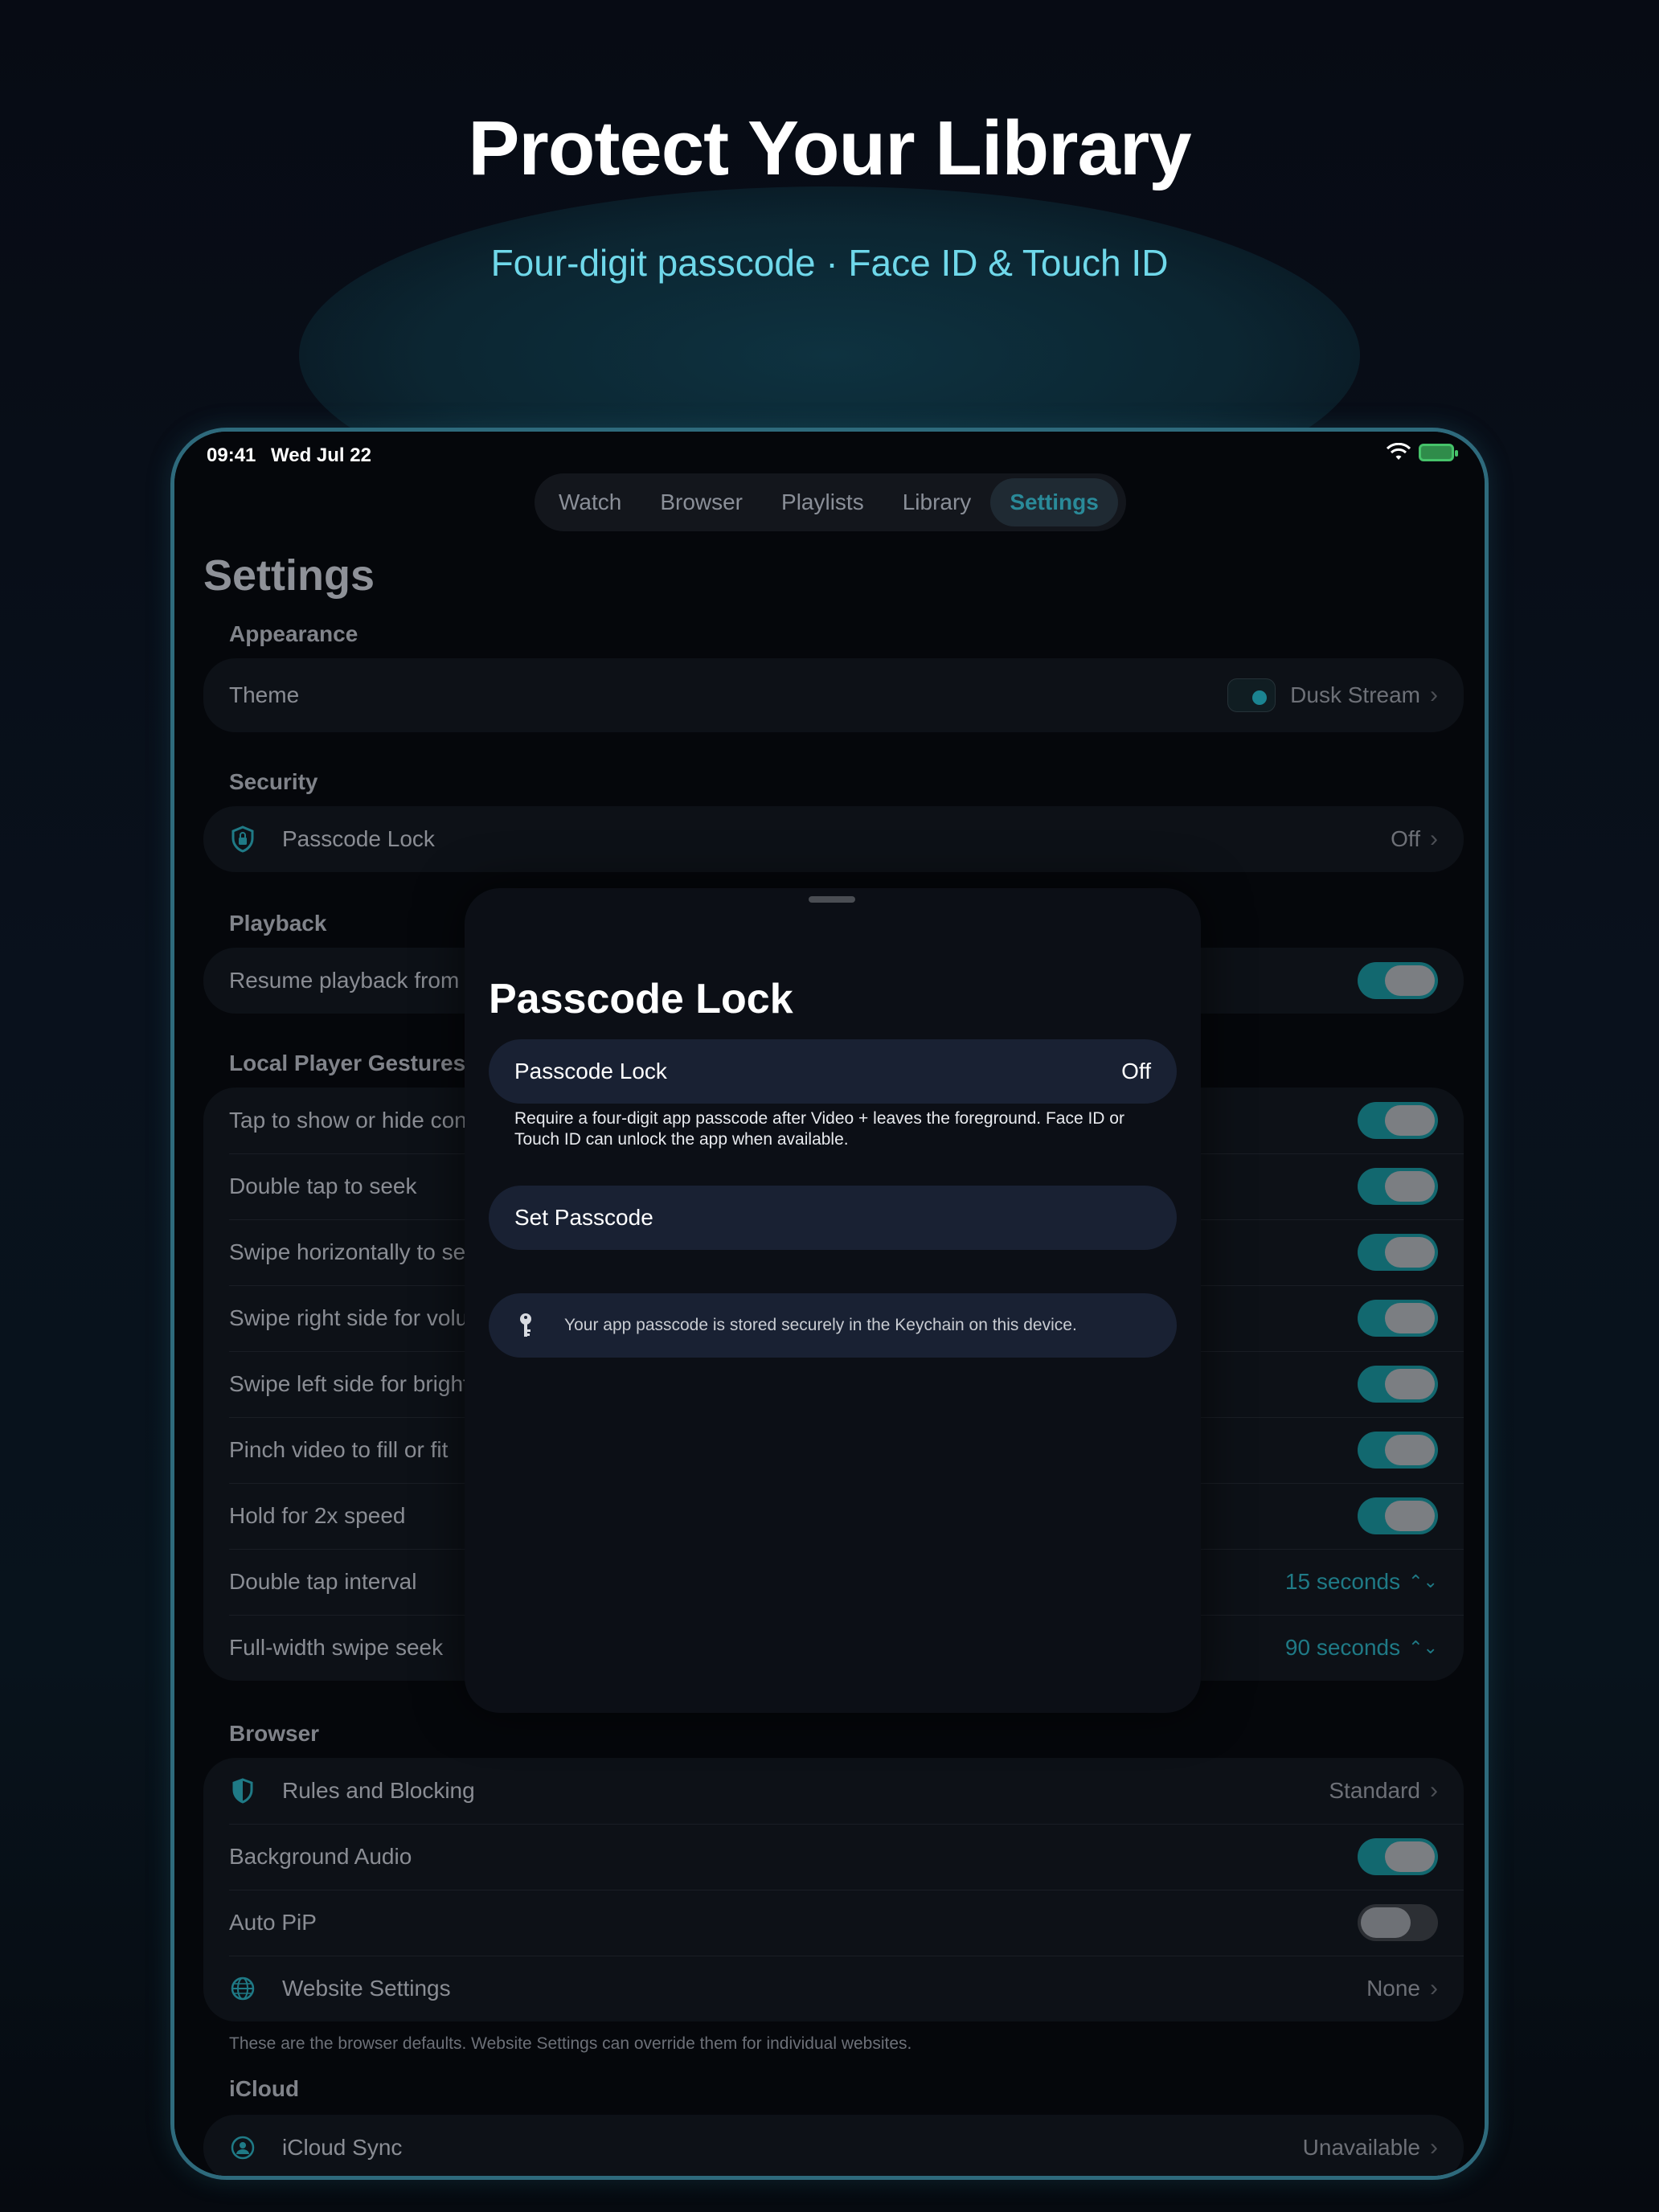 The width and height of the screenshot is (1659, 2212). Describe the element at coordinates (1393, 1988) in the screenshot. I see `website-settings-value: None` at that location.